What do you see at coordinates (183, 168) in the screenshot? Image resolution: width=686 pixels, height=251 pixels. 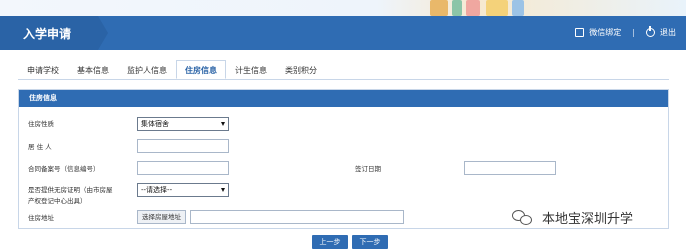 I see `contract-number-input` at bounding box center [183, 168].